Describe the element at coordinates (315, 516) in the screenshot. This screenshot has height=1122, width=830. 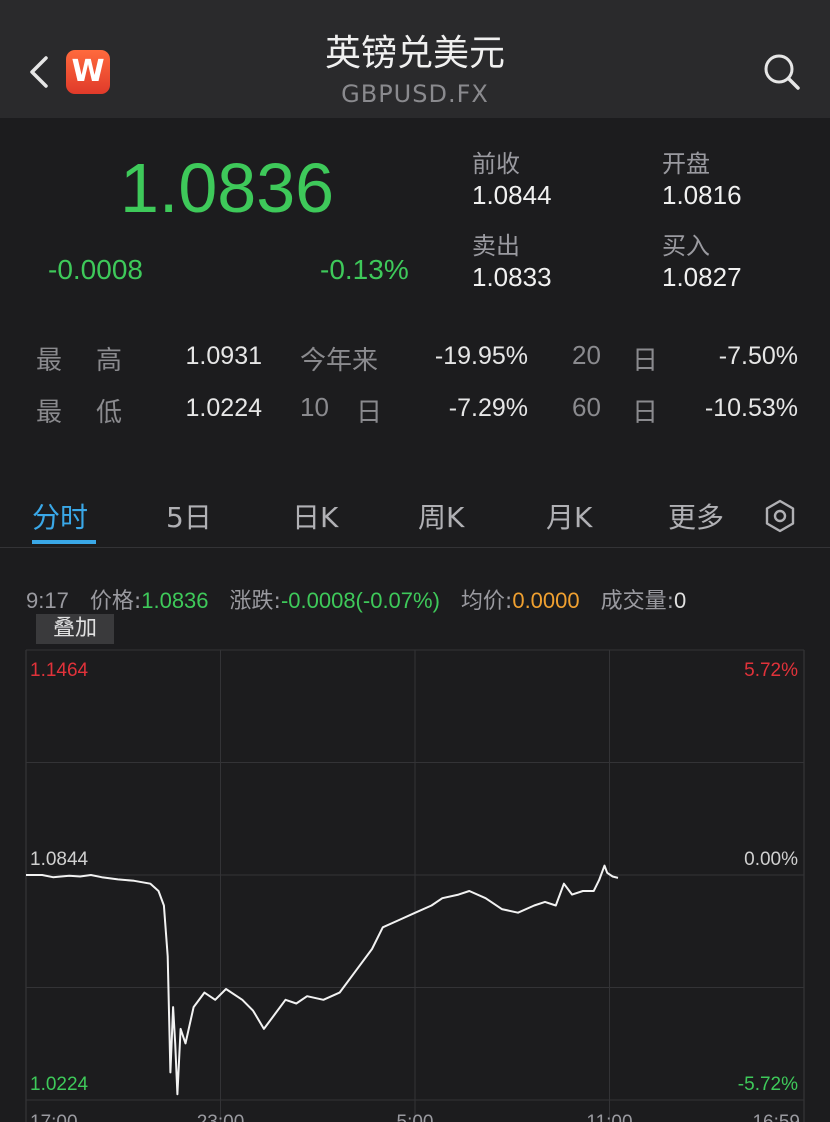
I see `tab-daily-k: 日K` at that location.